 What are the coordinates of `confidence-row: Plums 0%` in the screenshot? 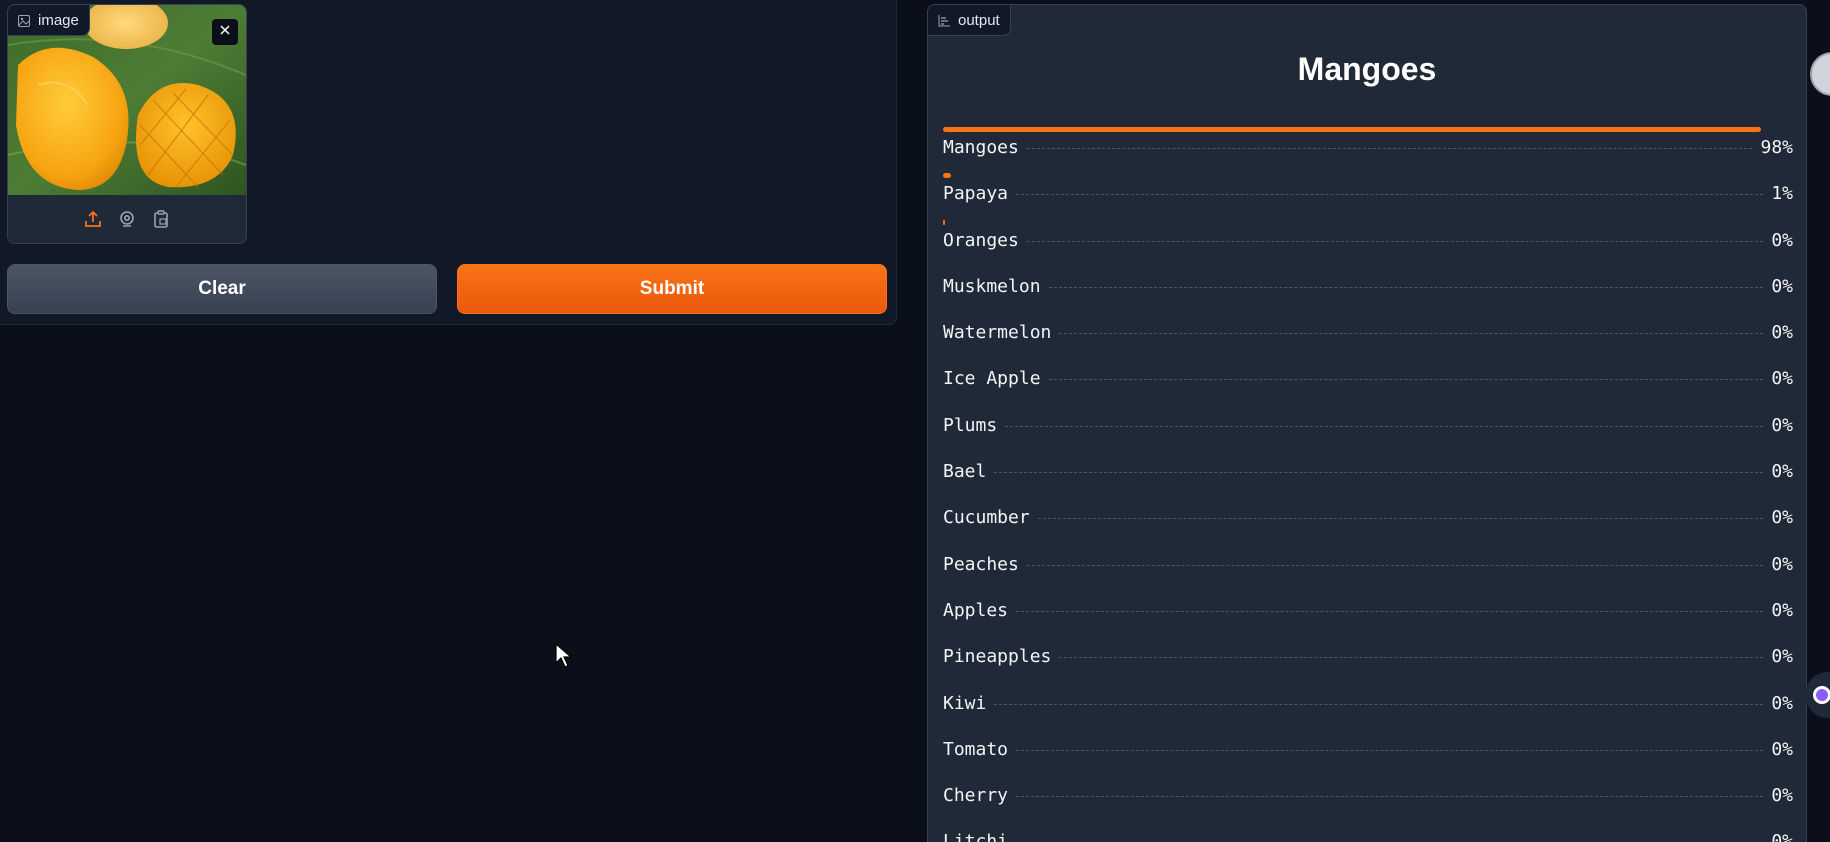 It's located at (1368, 424).